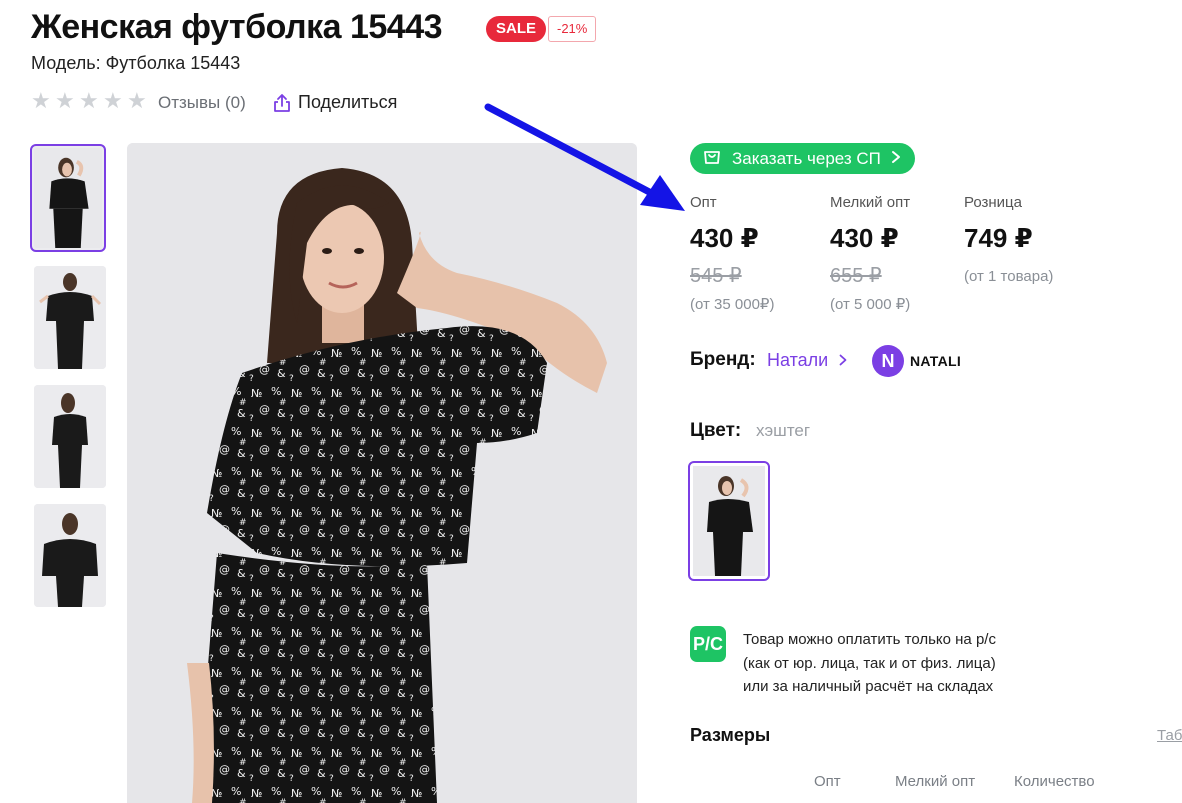 Image resolution: width=1182 pixels, height=803 pixels. I want to click on brand-logo-text: NATALI, so click(936, 361).